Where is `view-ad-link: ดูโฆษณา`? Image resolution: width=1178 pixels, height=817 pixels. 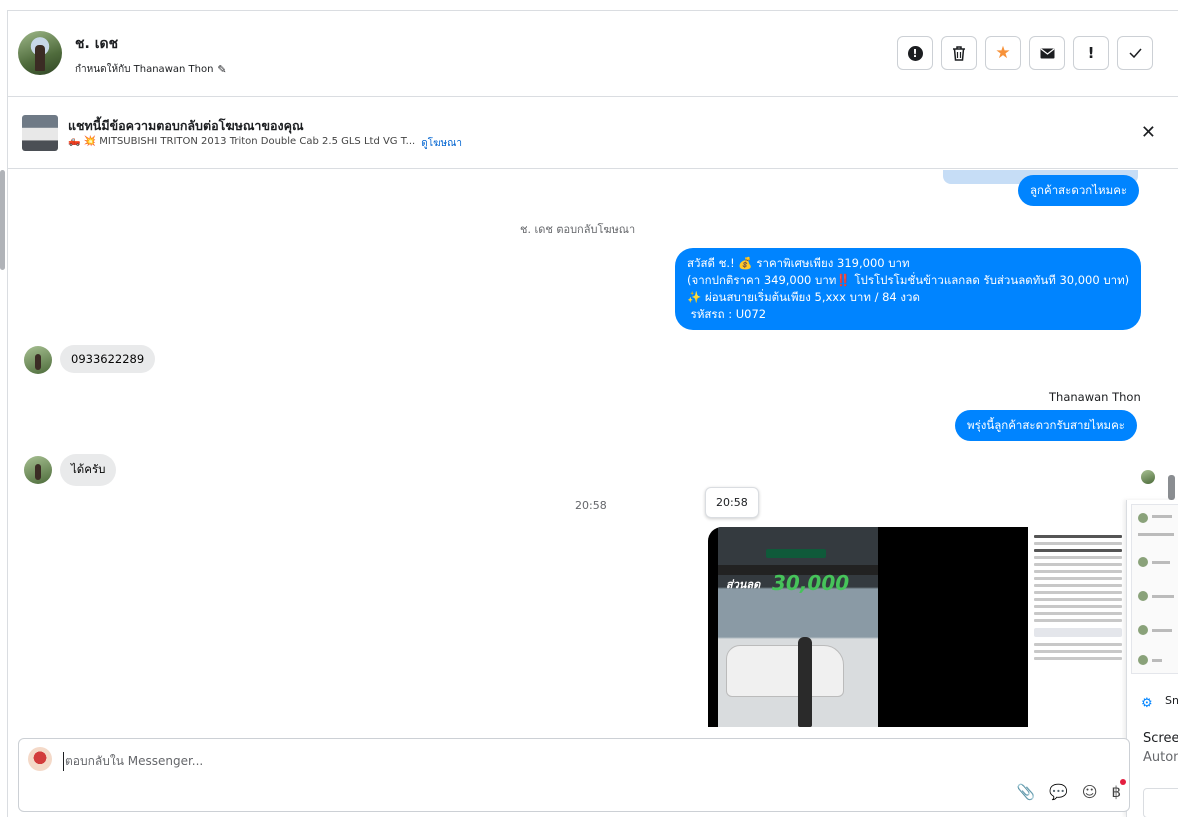
view-ad-link: ดูโฆษณา is located at coordinates (441, 143).